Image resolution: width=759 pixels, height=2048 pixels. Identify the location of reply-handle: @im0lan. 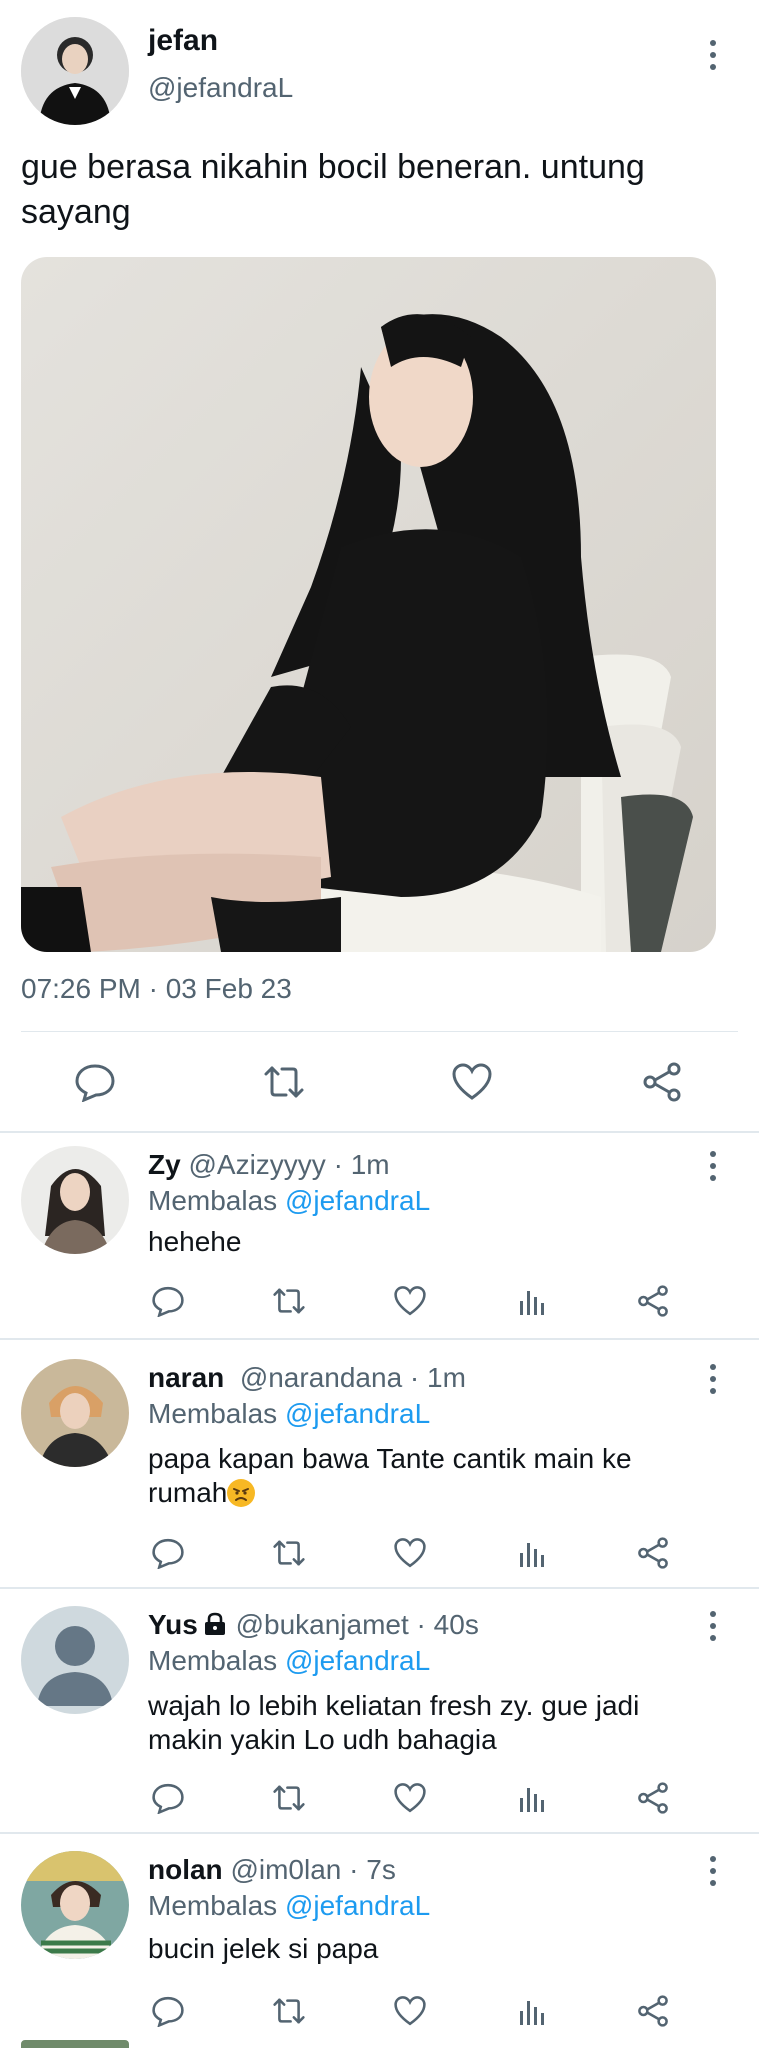
(285, 1869).